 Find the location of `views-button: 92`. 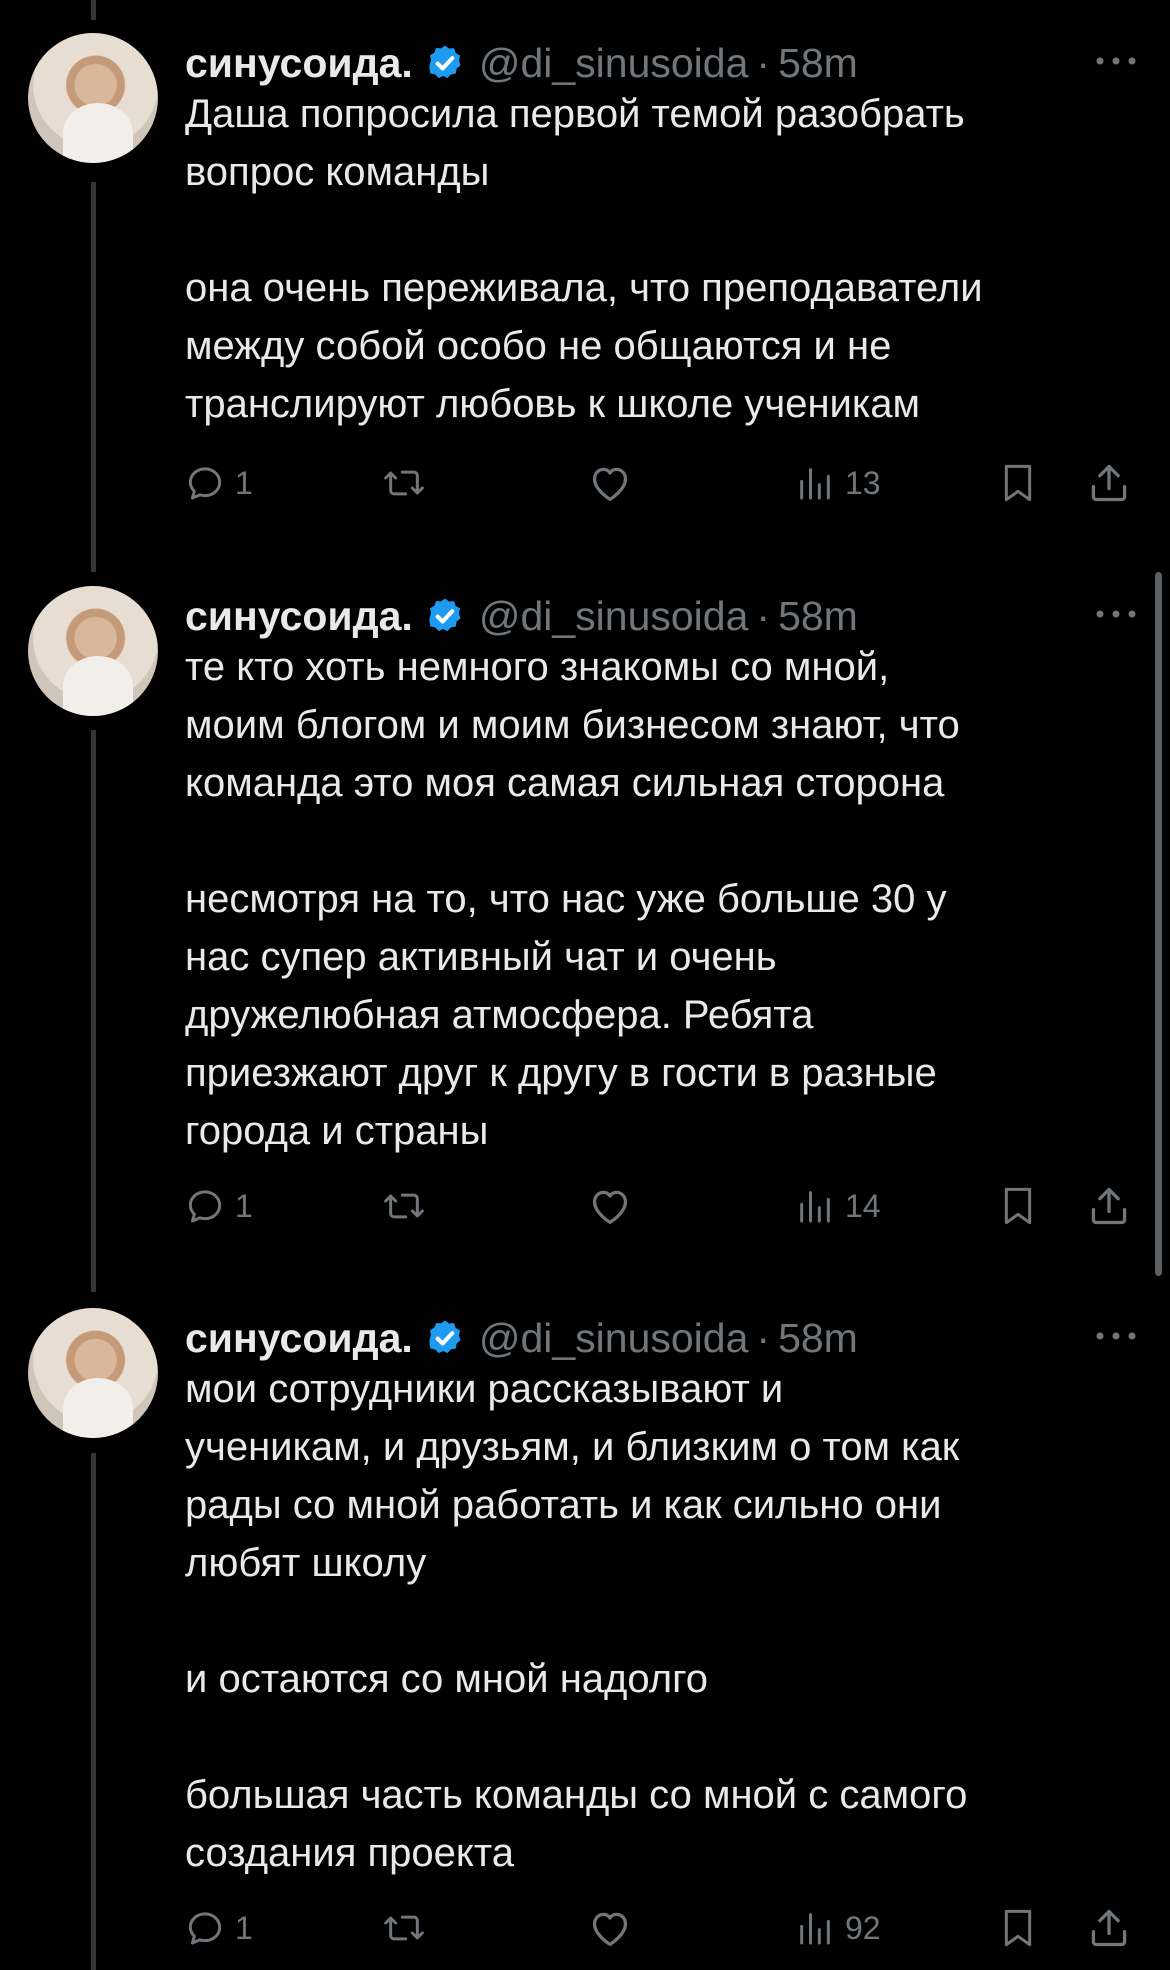

views-button: 92 is located at coordinates (838, 1928).